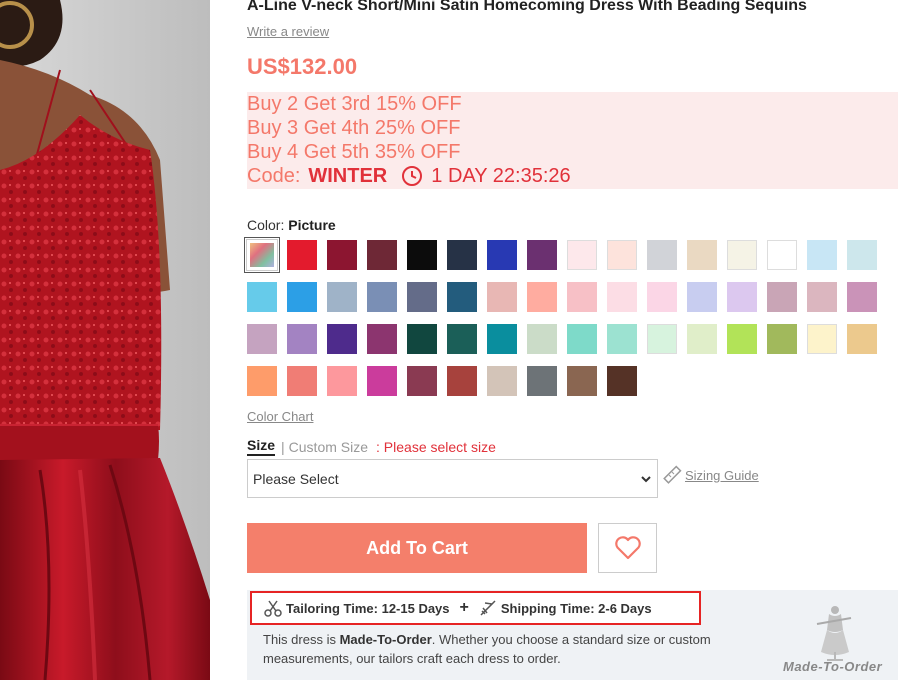 This screenshot has width=898, height=680. Describe the element at coordinates (464, 607) in the screenshot. I see `plus-sign: +` at that location.